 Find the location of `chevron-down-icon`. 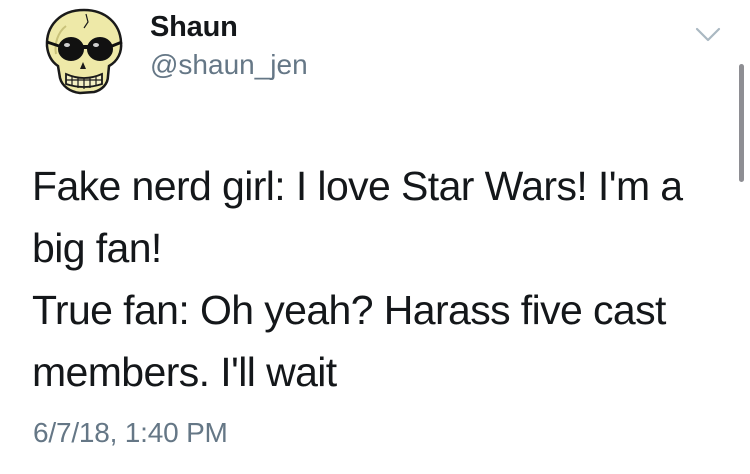

chevron-down-icon is located at coordinates (708, 34).